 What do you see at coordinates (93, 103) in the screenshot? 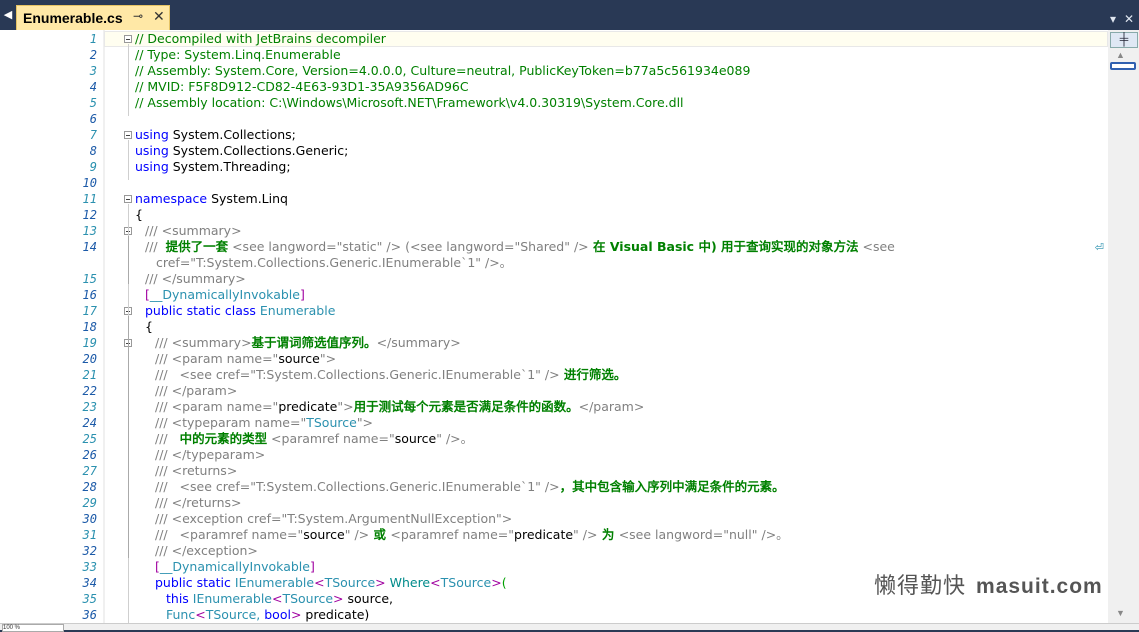
I see `line-number: 5` at bounding box center [93, 103].